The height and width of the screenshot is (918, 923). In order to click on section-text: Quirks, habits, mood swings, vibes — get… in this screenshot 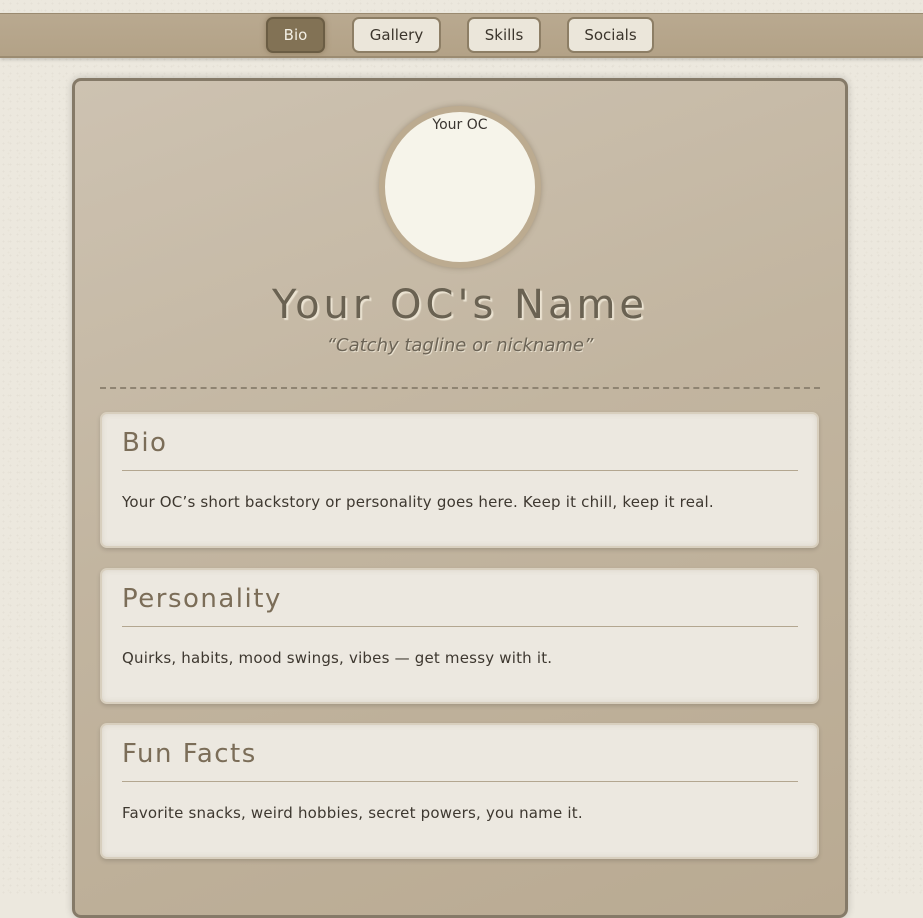, I will do `click(337, 658)`.